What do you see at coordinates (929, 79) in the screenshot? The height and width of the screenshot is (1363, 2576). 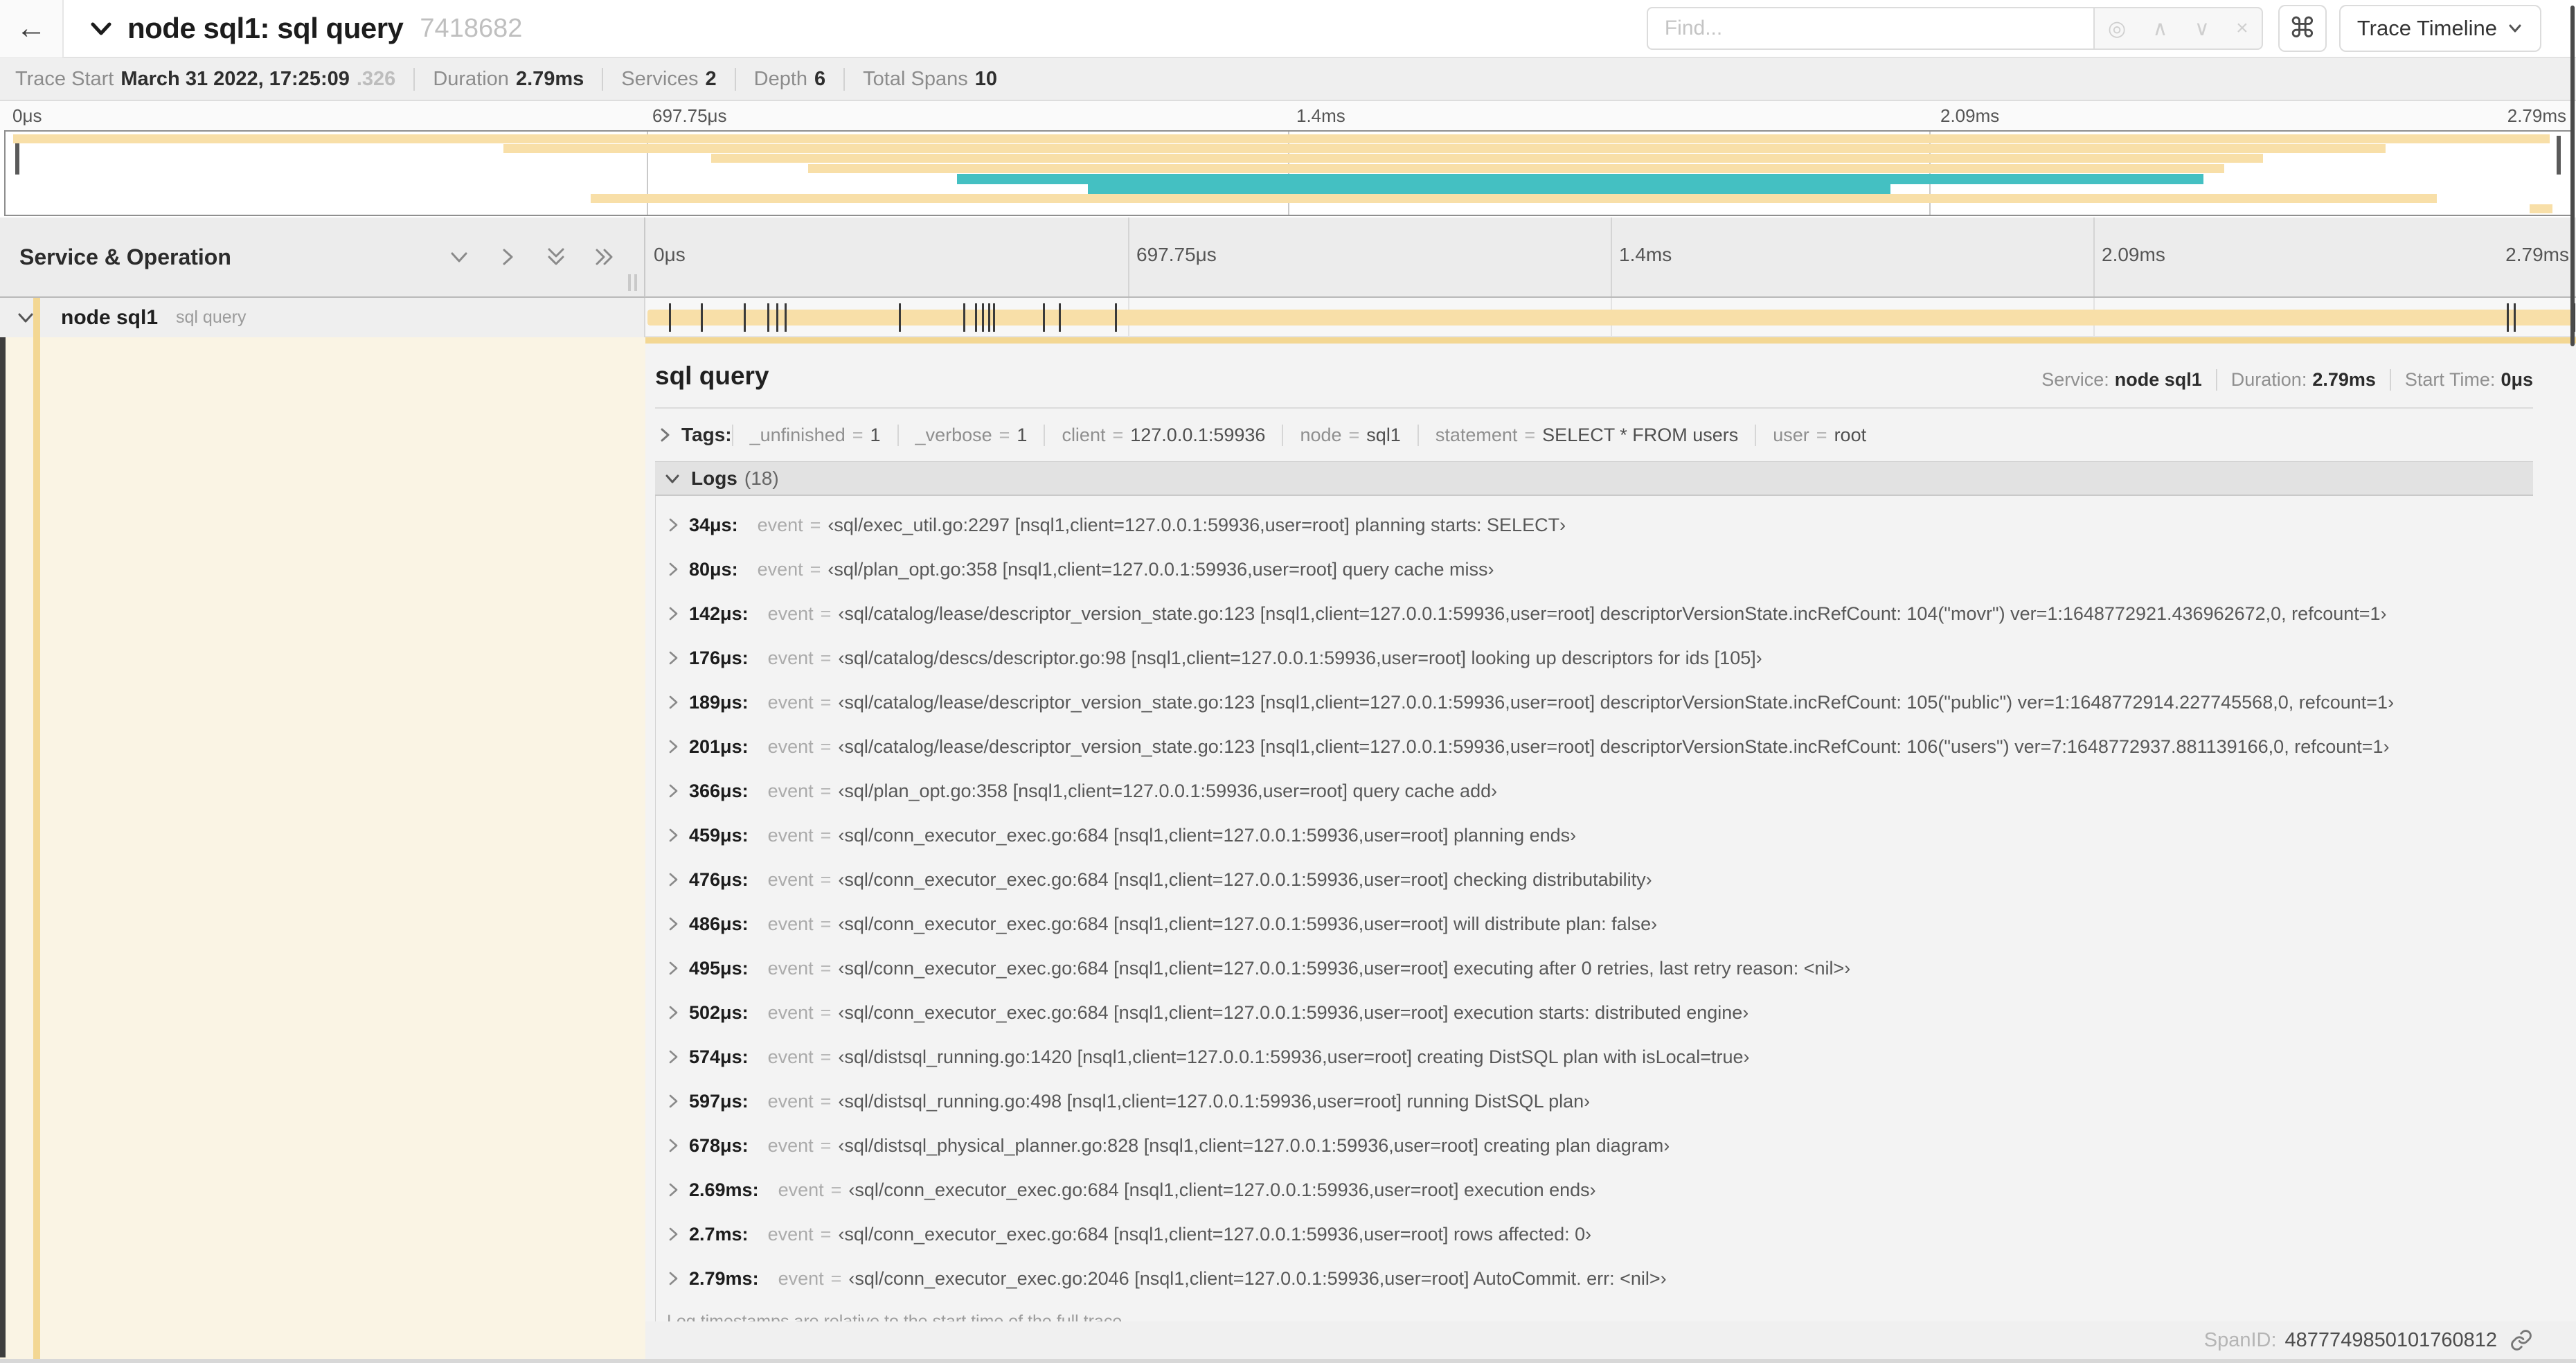 I see `trace-meta-item: Total Spans 10` at bounding box center [929, 79].